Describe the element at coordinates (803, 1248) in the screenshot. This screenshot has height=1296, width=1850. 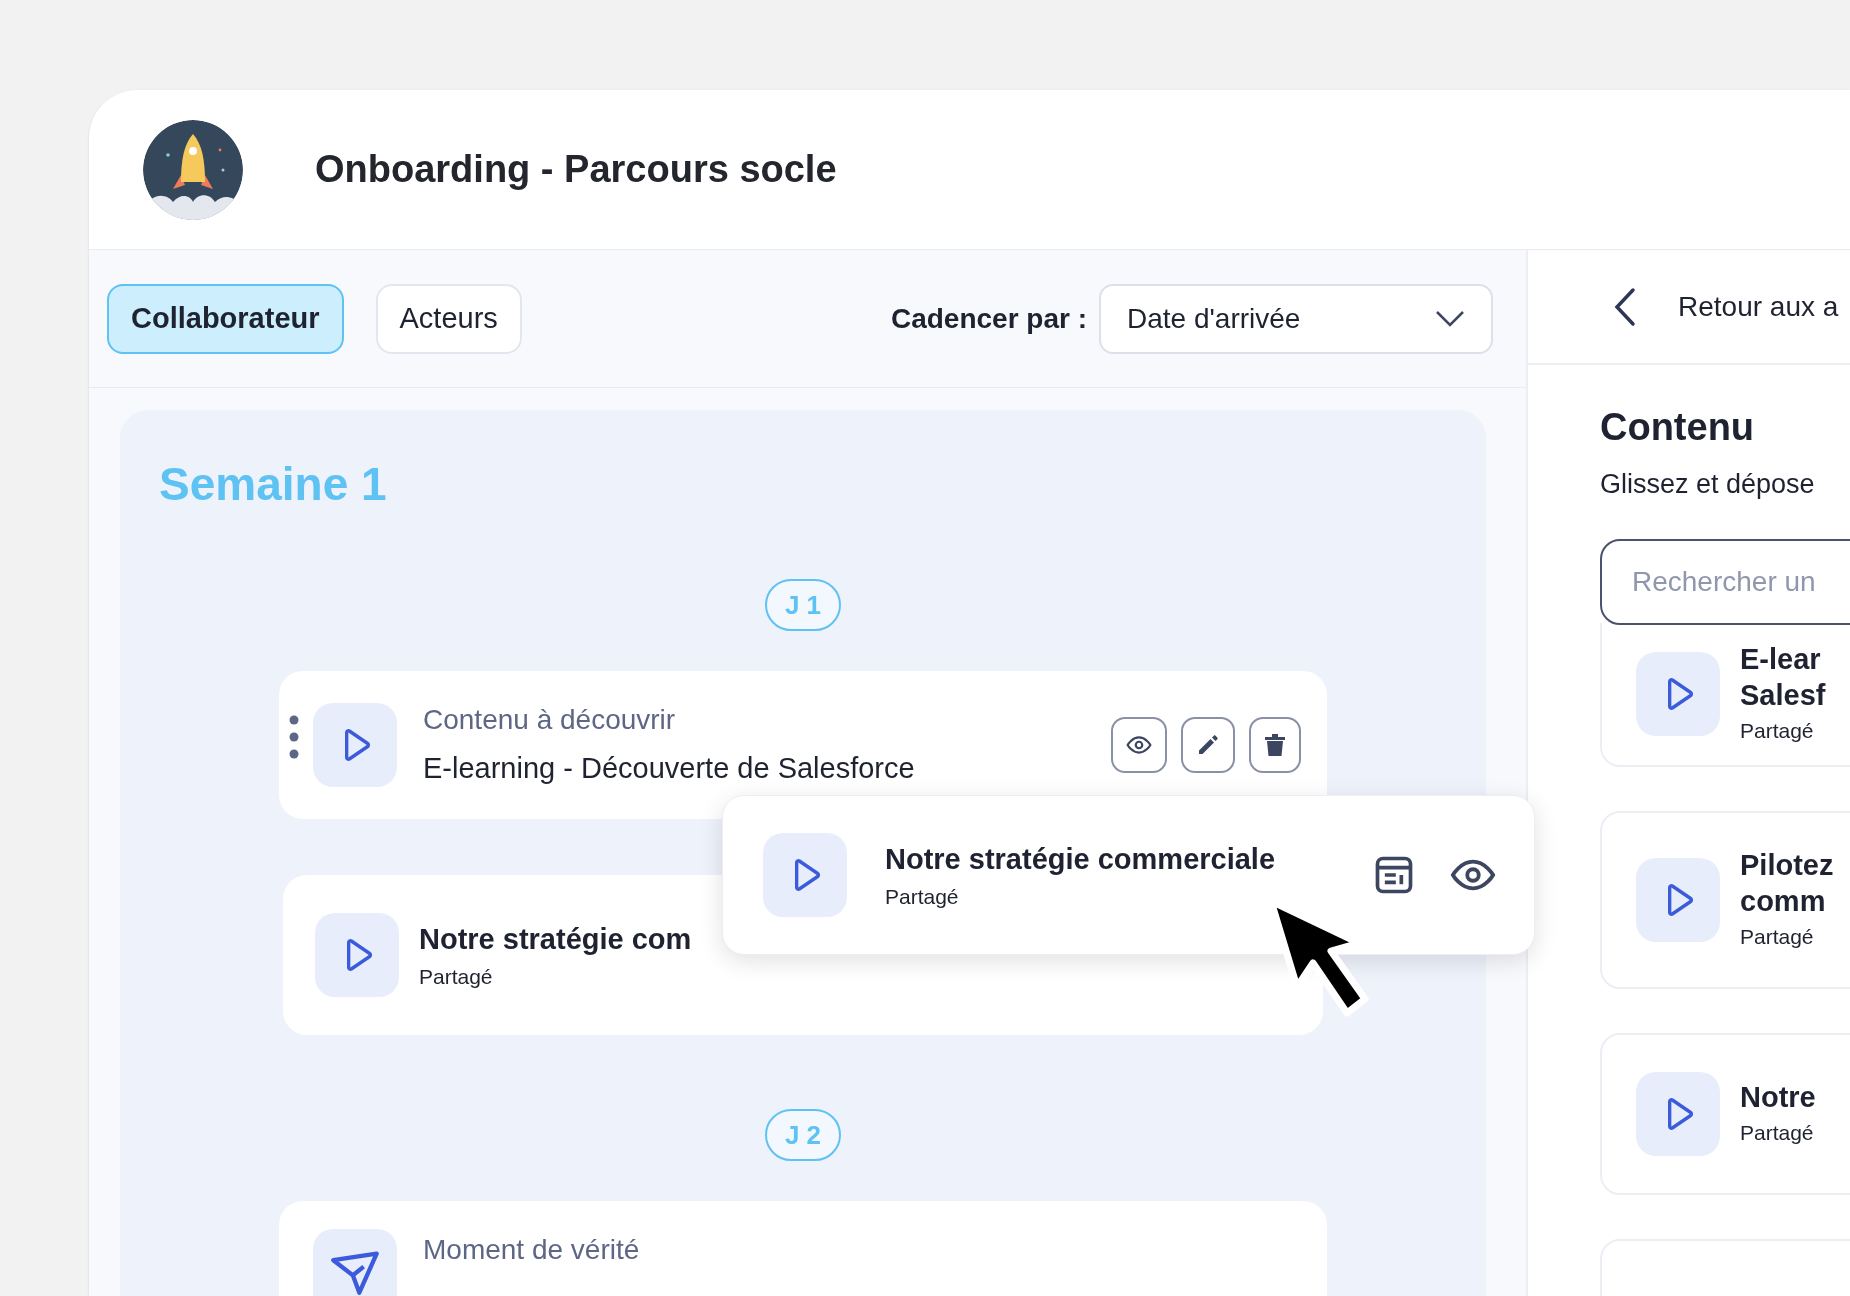
I see `step-card: Moment de vérité` at that location.